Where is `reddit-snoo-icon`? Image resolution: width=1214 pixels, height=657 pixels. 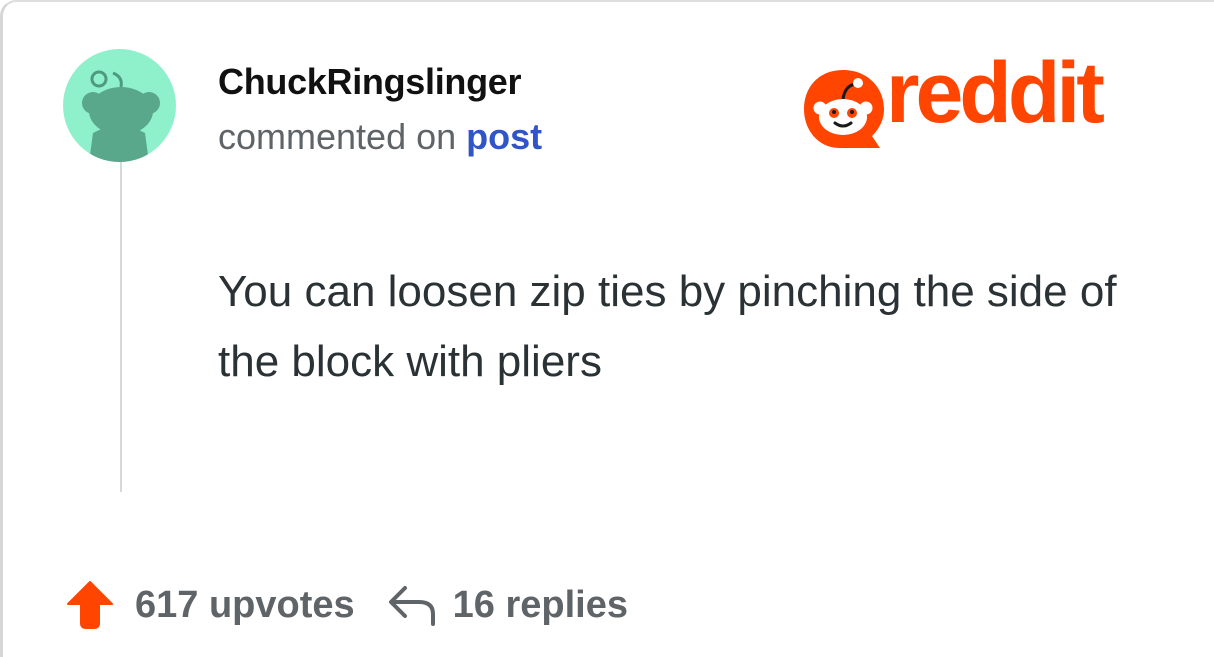 reddit-snoo-icon is located at coordinates (844, 109).